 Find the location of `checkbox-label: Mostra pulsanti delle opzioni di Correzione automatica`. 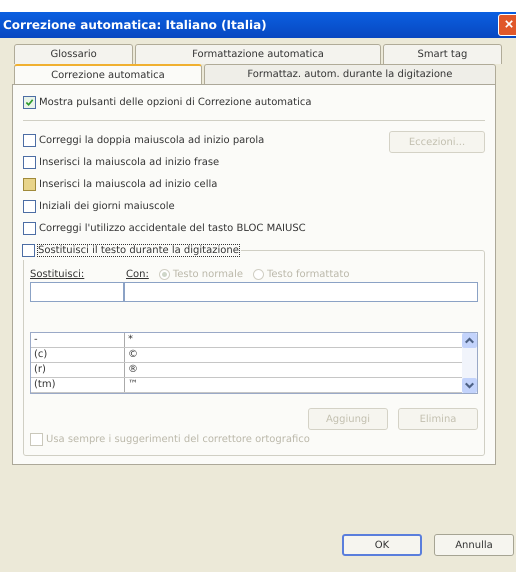

checkbox-label: Mostra pulsanti delle opzioni di Correzione automatica is located at coordinates (175, 102).